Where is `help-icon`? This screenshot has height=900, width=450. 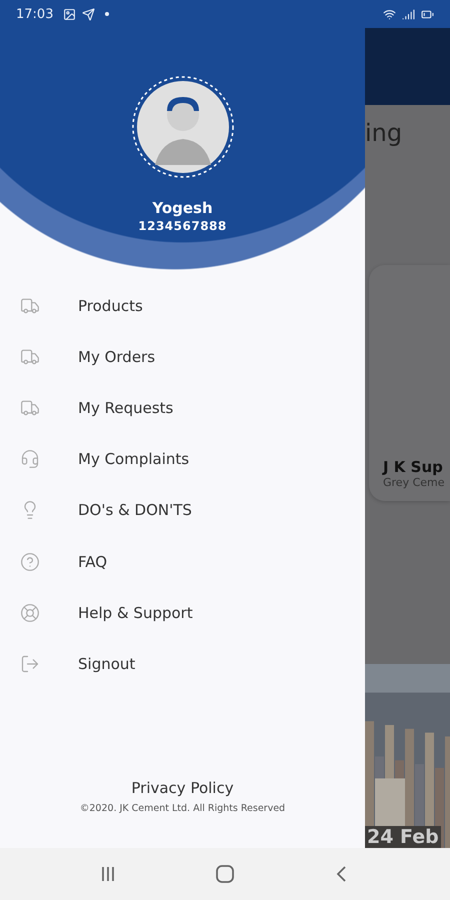 help-icon is located at coordinates (30, 562).